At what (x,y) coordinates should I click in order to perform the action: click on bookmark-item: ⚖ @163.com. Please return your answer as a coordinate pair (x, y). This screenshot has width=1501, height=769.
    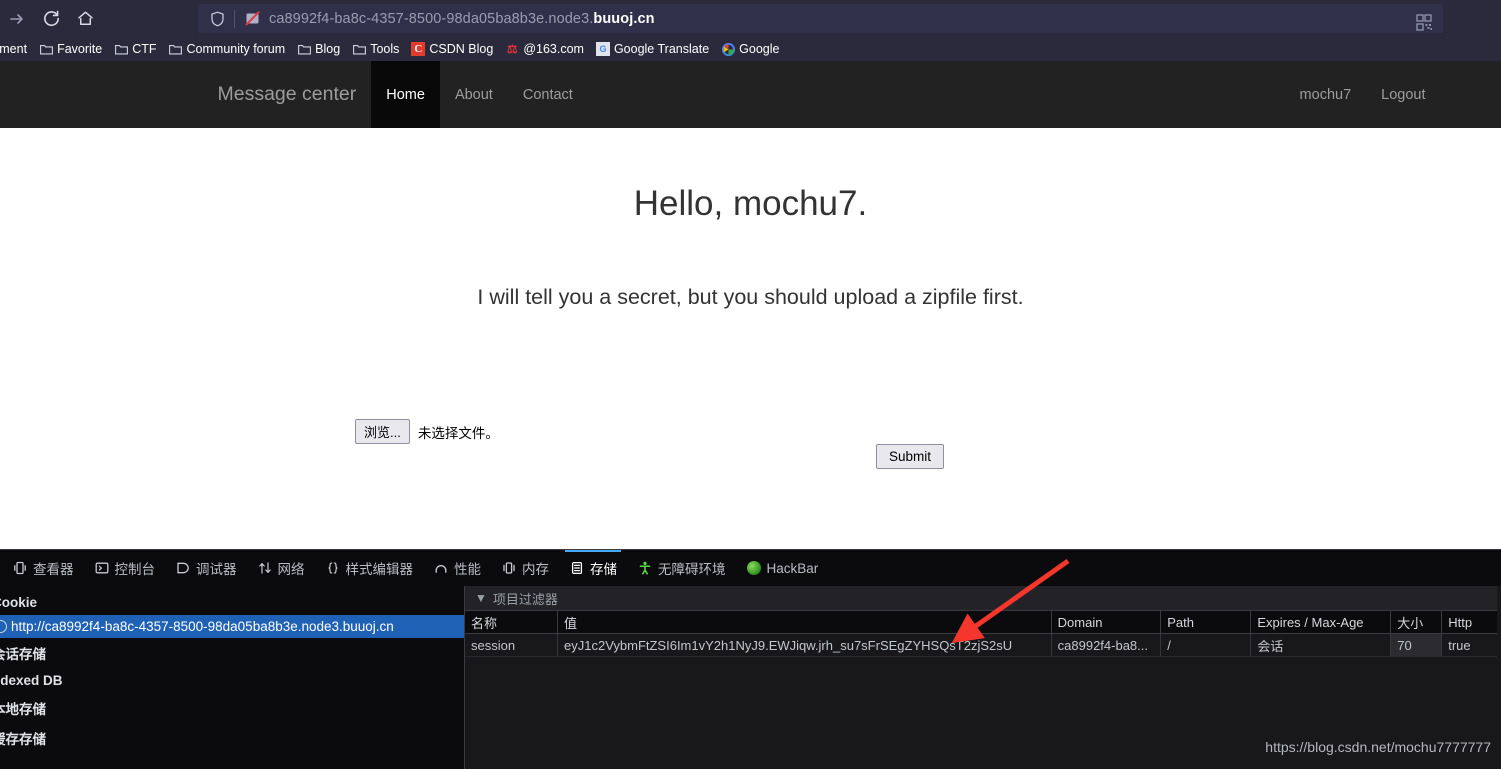
    Looking at the image, I should click on (544, 49).